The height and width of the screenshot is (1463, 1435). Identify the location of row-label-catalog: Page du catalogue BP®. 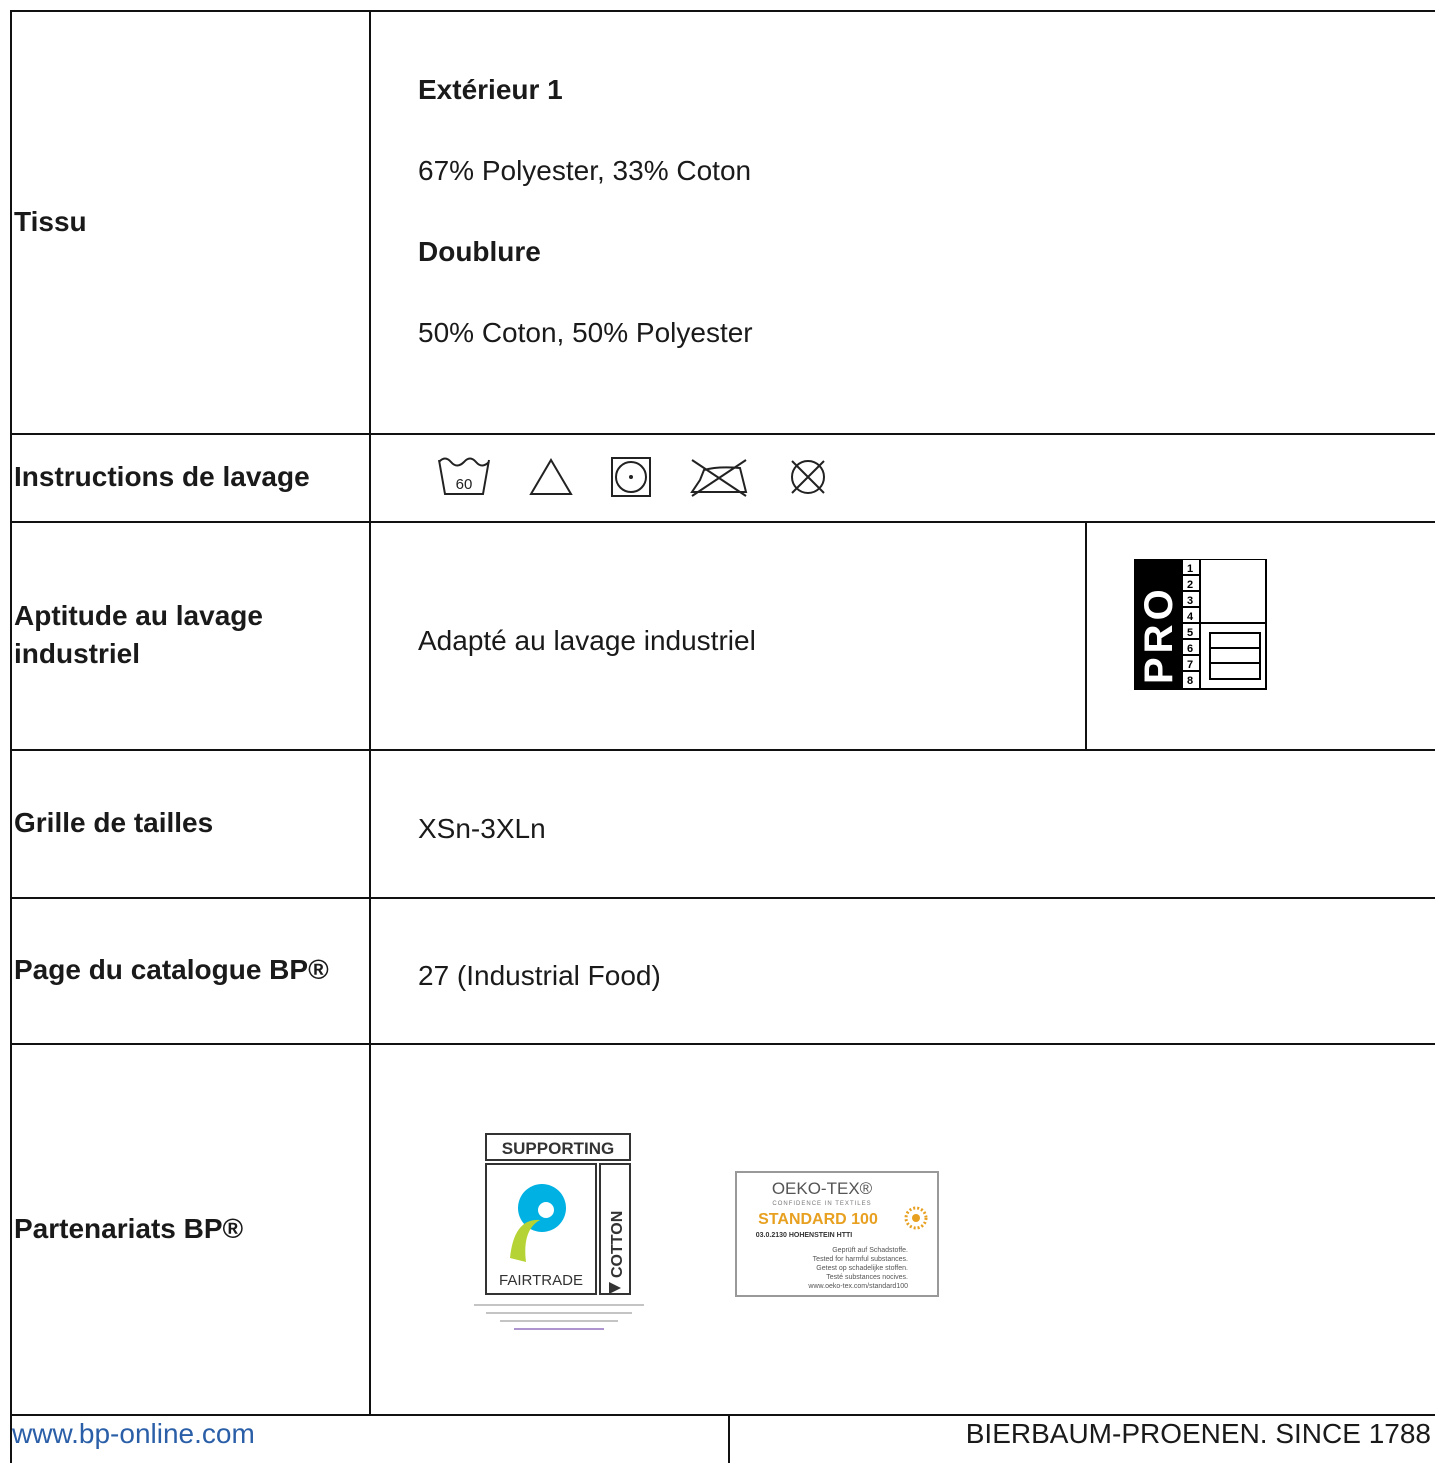
(179, 970).